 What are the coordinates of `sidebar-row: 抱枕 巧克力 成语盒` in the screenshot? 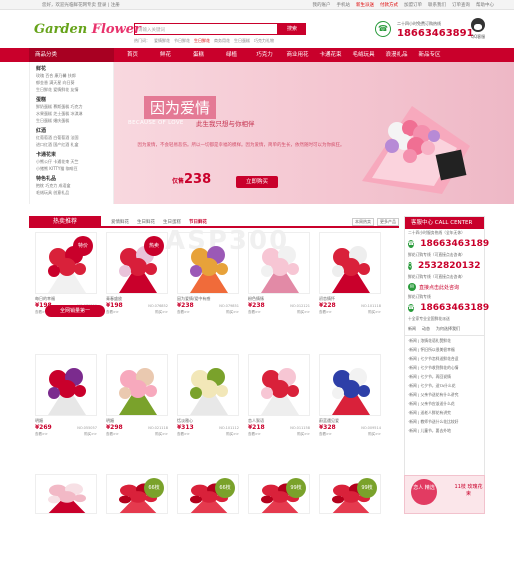 It's located at (71, 185).